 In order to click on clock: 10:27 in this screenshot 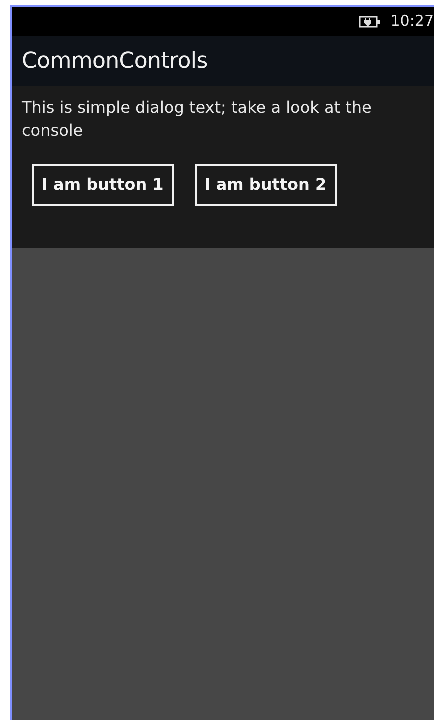, I will do `click(412, 21)`.